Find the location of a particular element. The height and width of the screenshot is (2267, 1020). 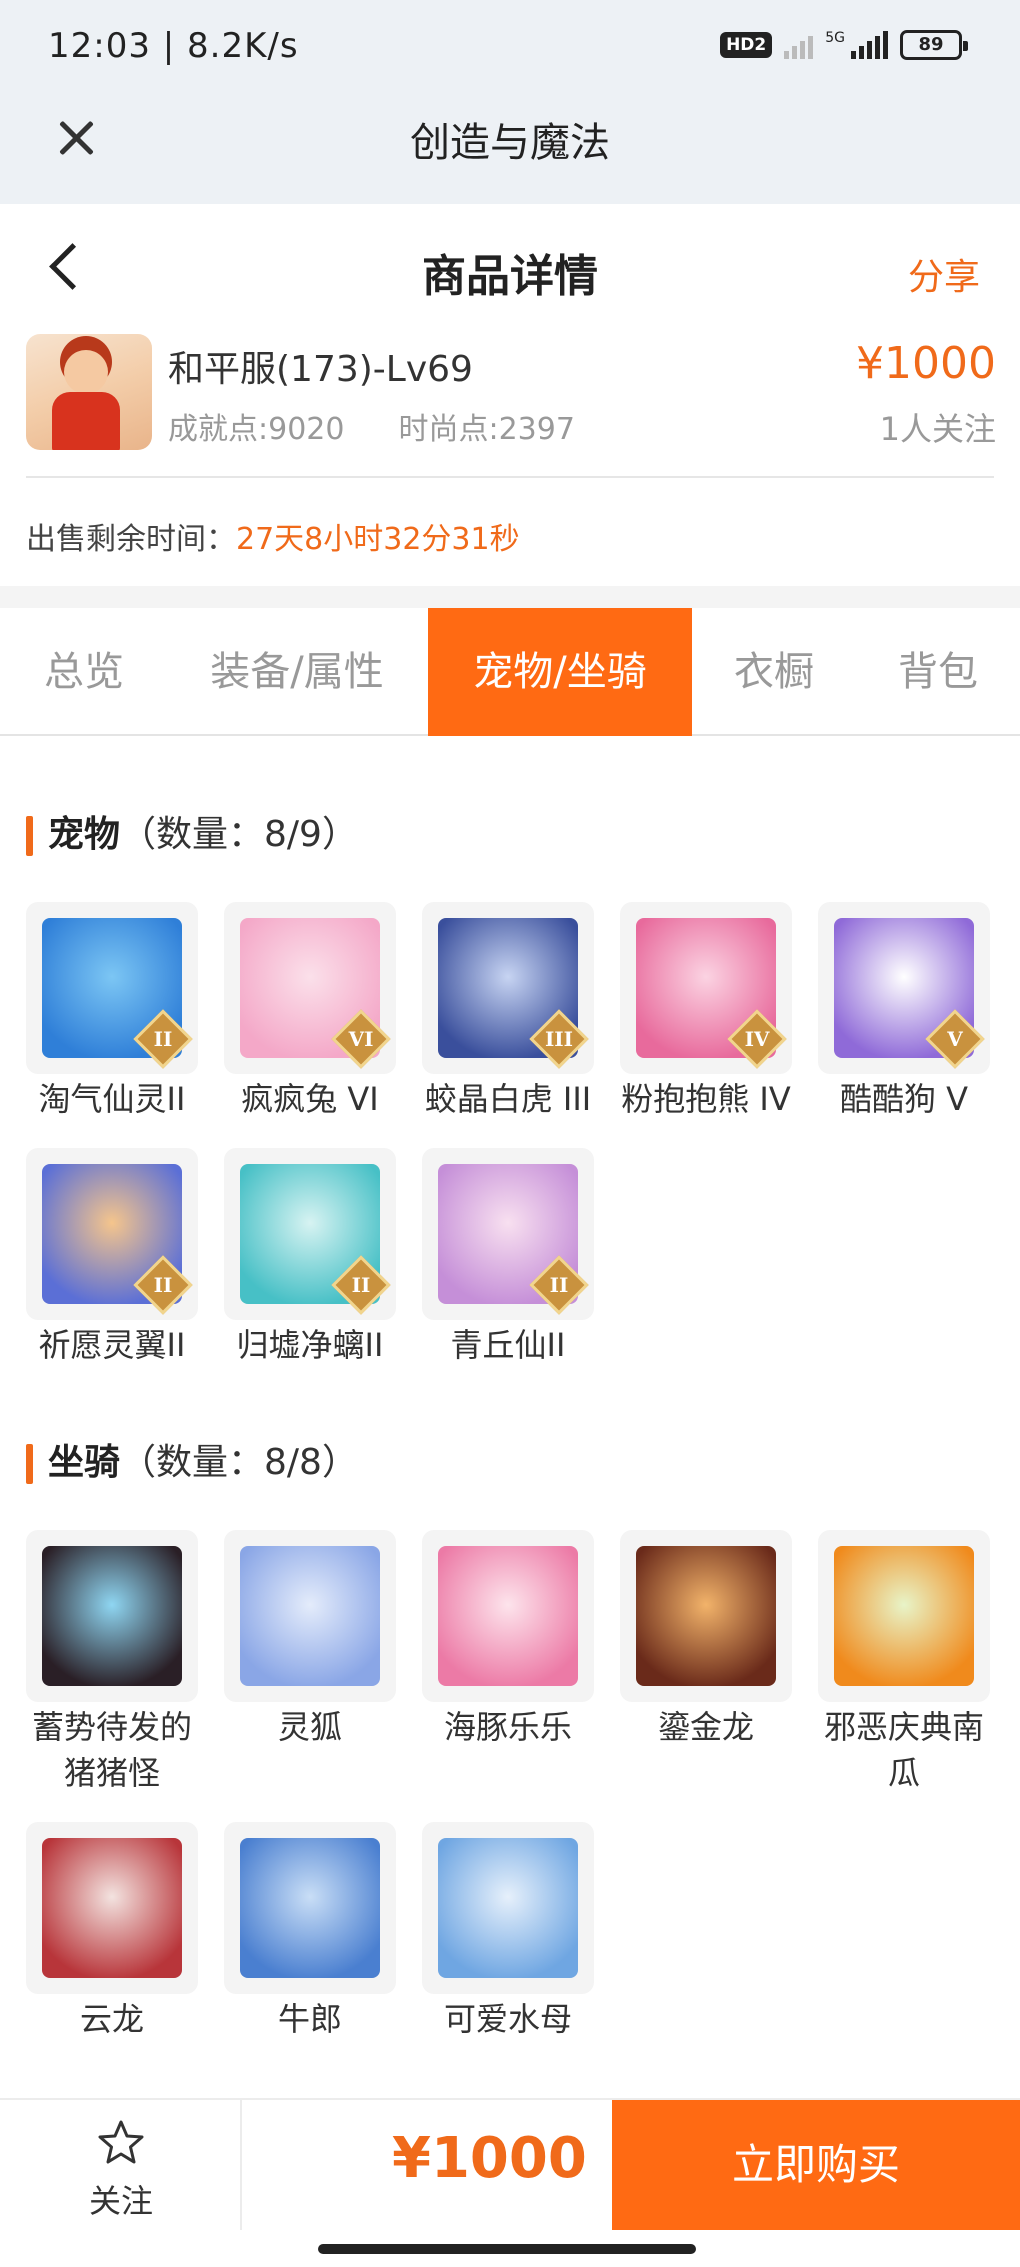

page-header: 商品详情 分享 is located at coordinates (510, 269).